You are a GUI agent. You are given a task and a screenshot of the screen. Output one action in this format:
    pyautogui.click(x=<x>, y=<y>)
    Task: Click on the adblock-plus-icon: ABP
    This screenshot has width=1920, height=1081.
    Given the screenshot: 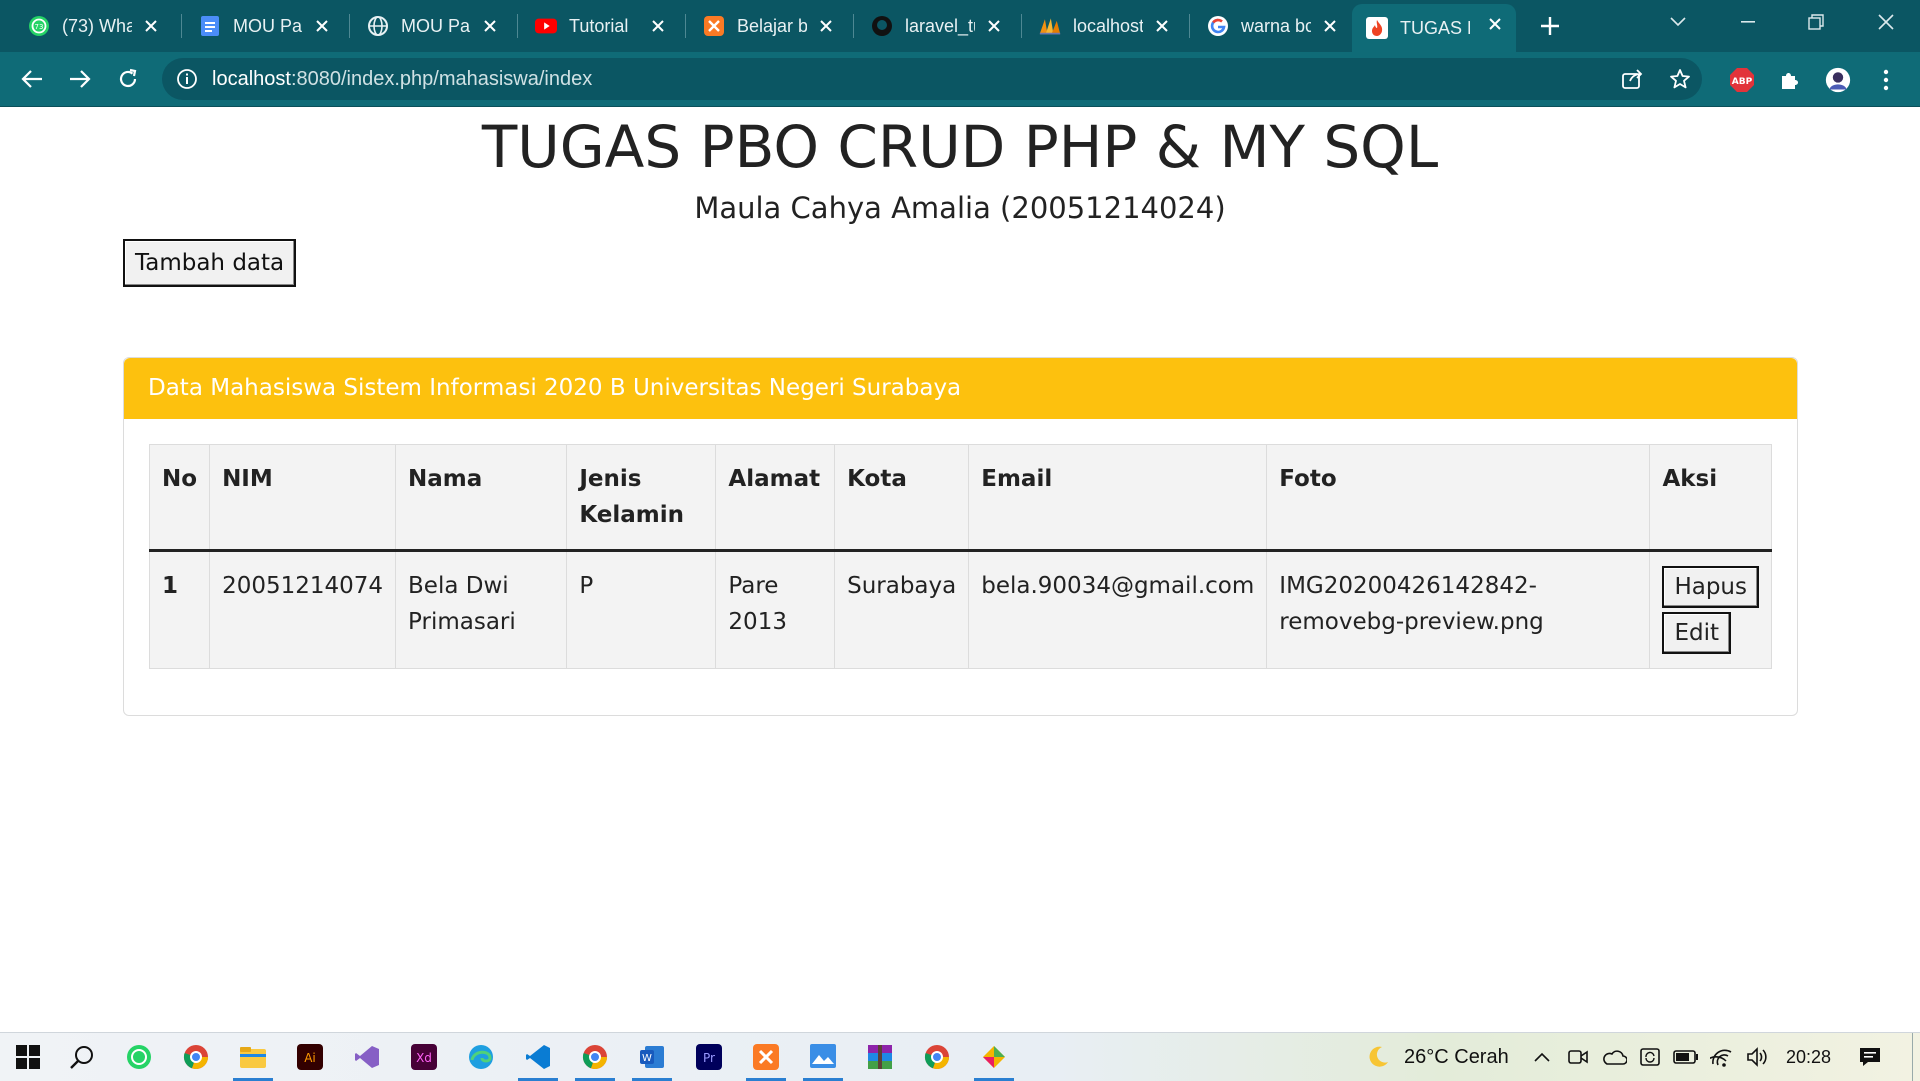 What is the action you would take?
    pyautogui.click(x=1742, y=80)
    